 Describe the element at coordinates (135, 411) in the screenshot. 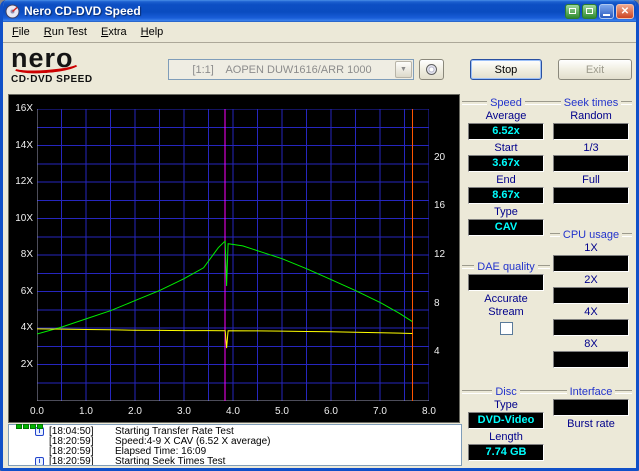

I see `x-axis-tick: 2.0` at that location.